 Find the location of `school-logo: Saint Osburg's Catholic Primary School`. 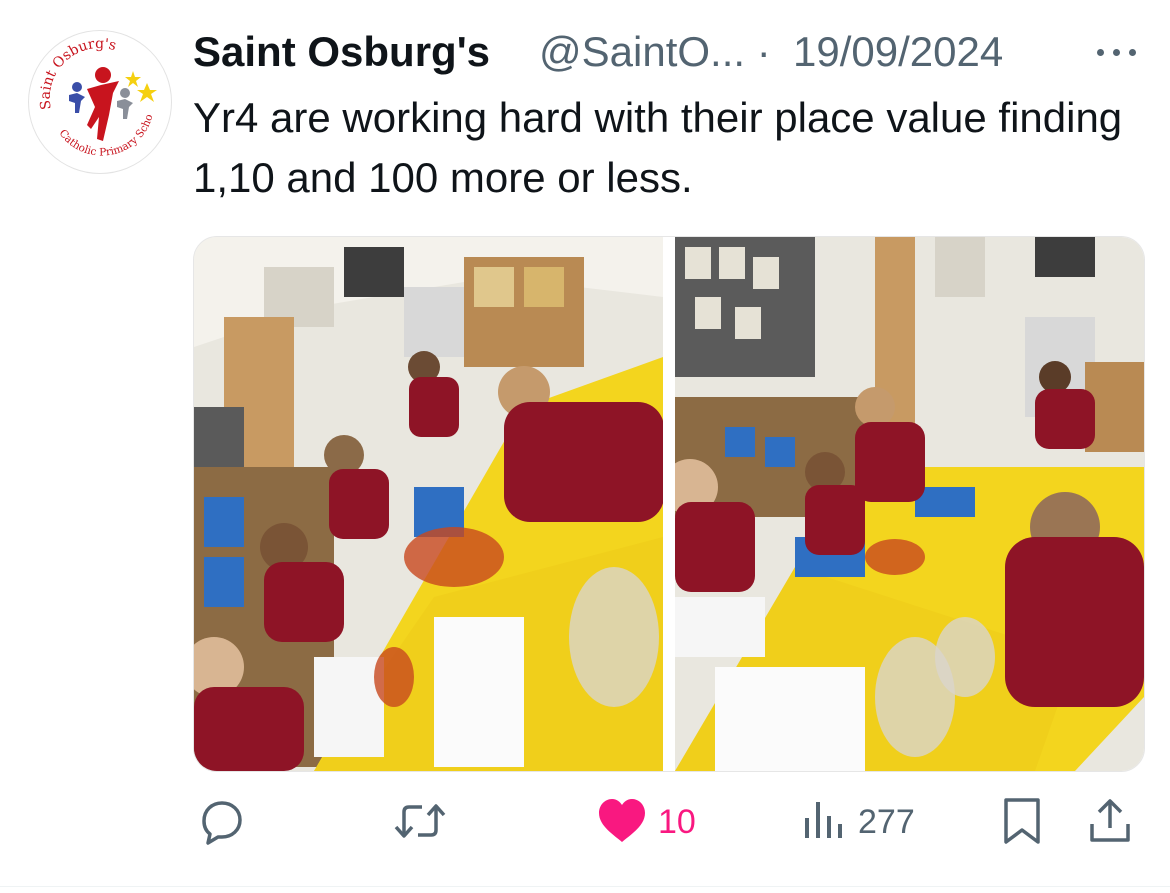

school-logo: Saint Osburg's Catholic Primary School is located at coordinates (93, 95).